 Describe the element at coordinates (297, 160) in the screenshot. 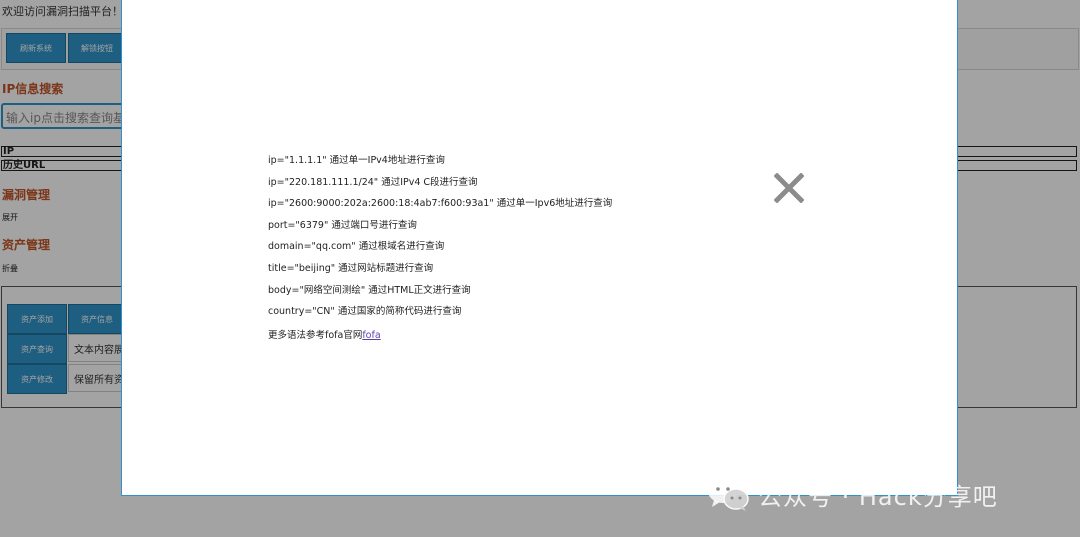

I see `syntax-code: ip="1.1.1.1"` at that location.